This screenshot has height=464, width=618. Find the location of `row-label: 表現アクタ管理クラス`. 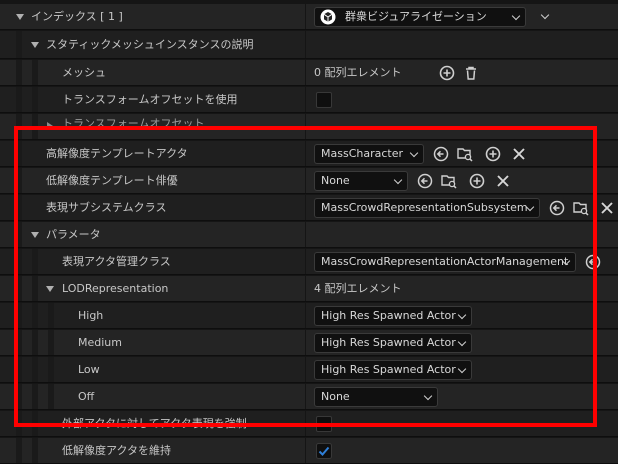

row-label: 表現アクタ管理クラス is located at coordinates (116, 261).